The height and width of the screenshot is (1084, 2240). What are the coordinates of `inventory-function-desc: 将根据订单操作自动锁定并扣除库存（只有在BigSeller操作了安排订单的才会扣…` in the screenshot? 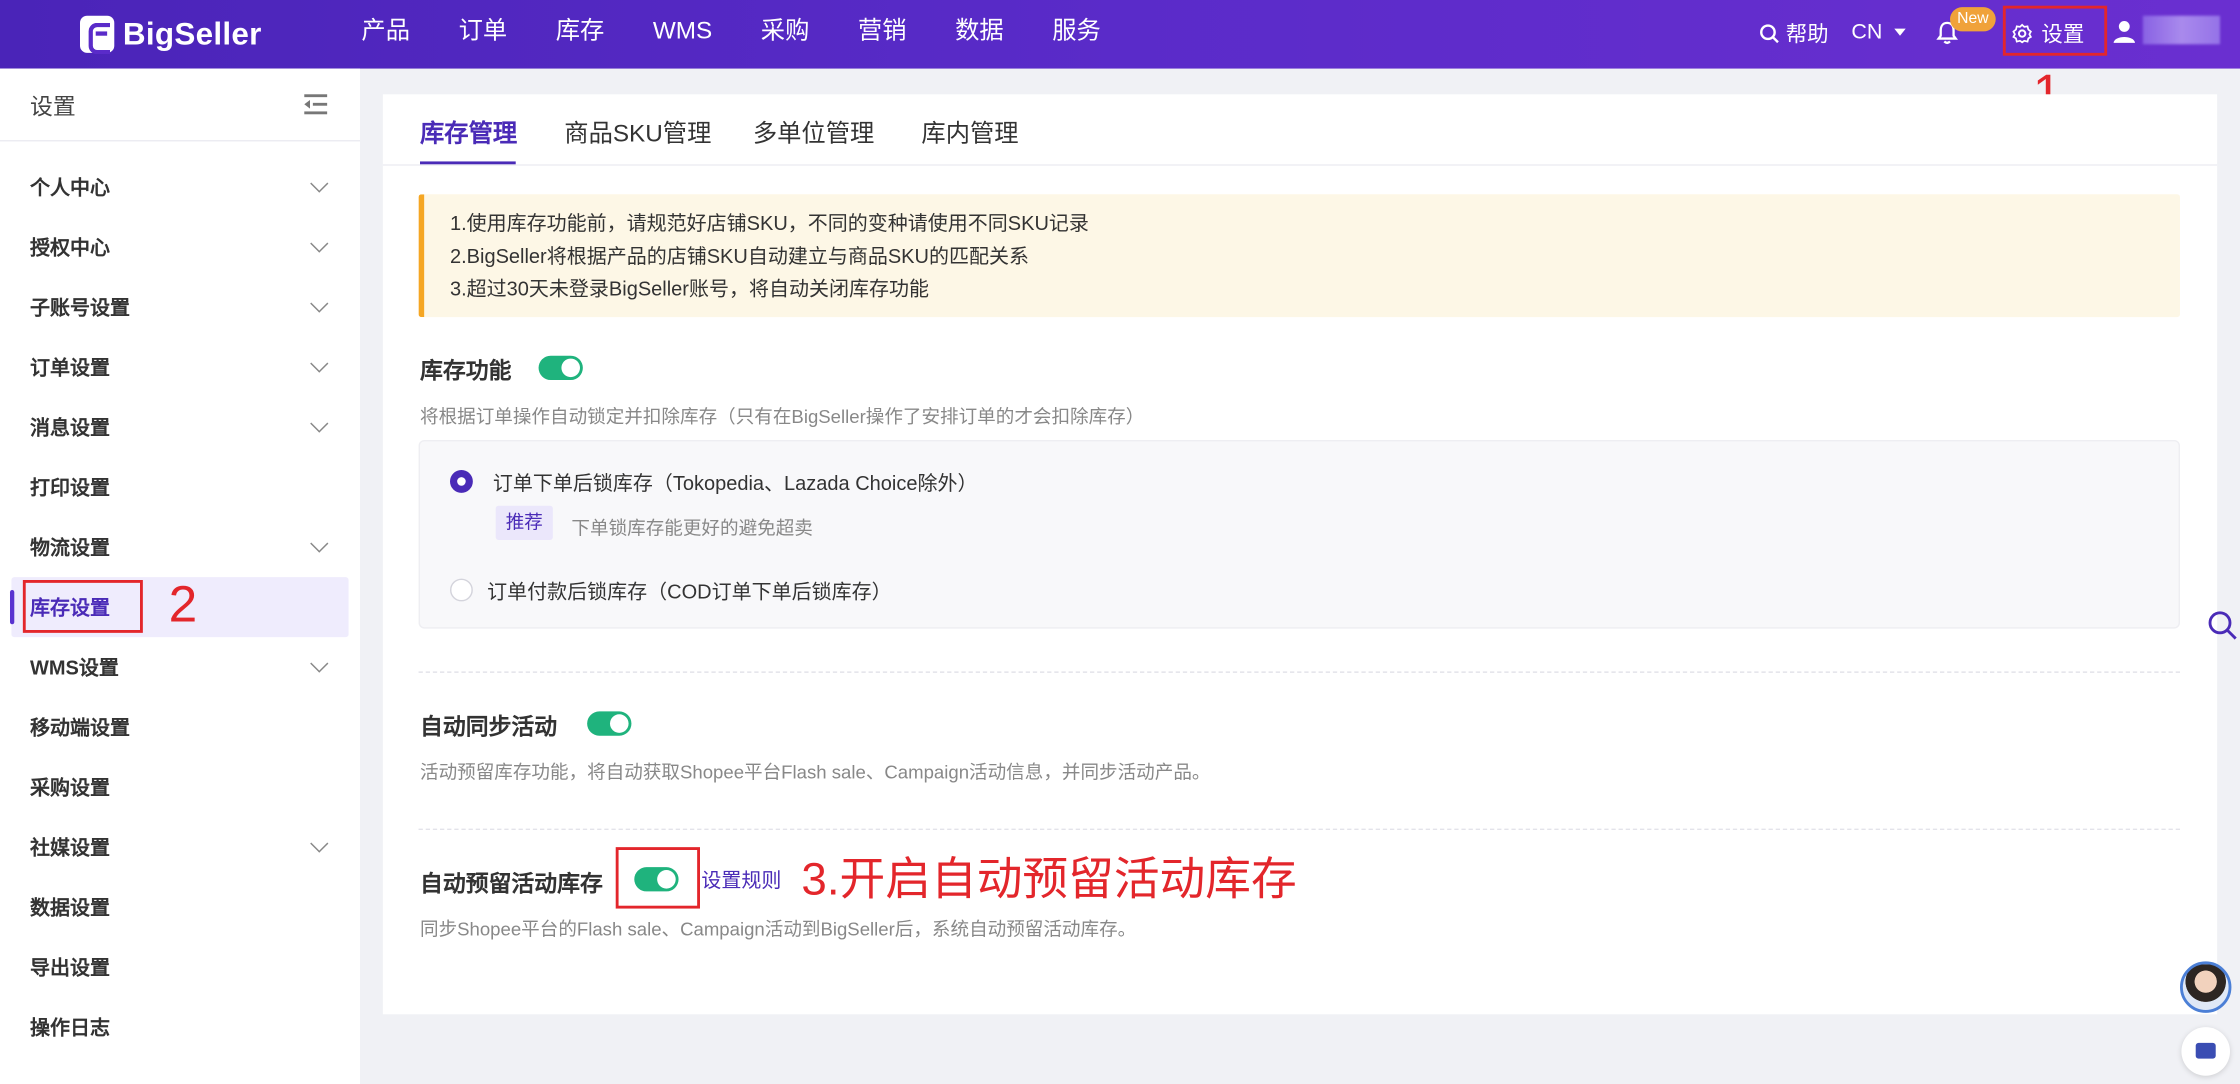 It's located at (782, 416).